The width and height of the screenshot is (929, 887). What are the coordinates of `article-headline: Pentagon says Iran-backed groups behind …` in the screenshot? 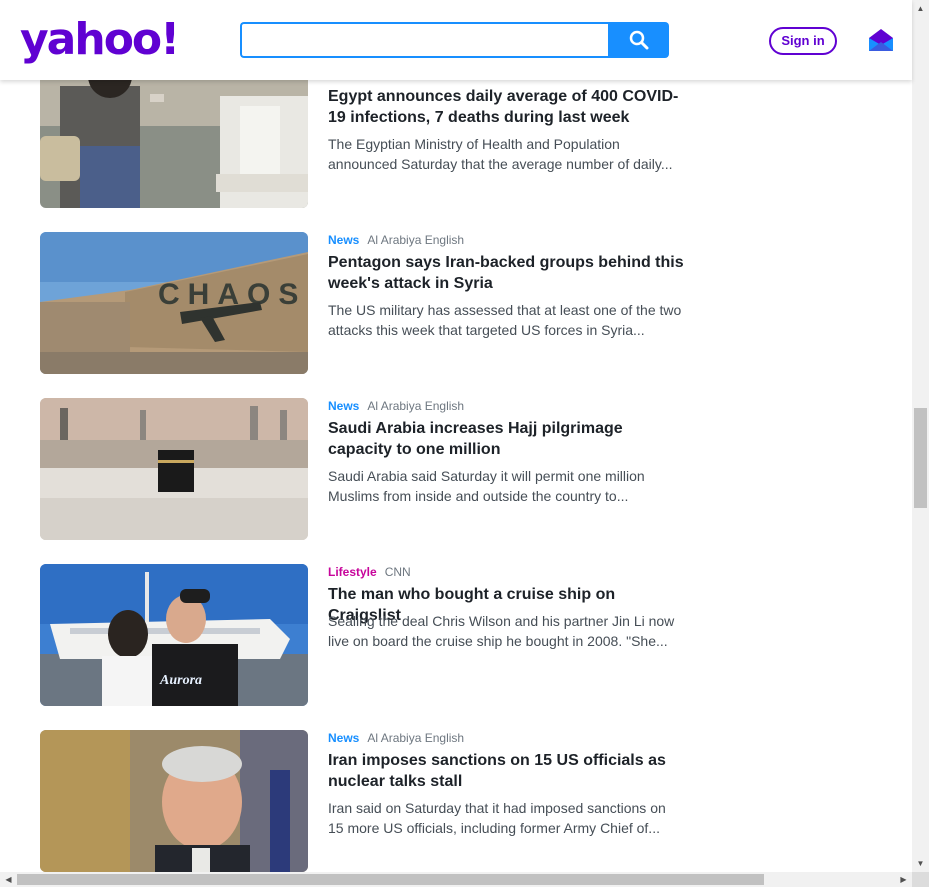 It's located at (506, 273).